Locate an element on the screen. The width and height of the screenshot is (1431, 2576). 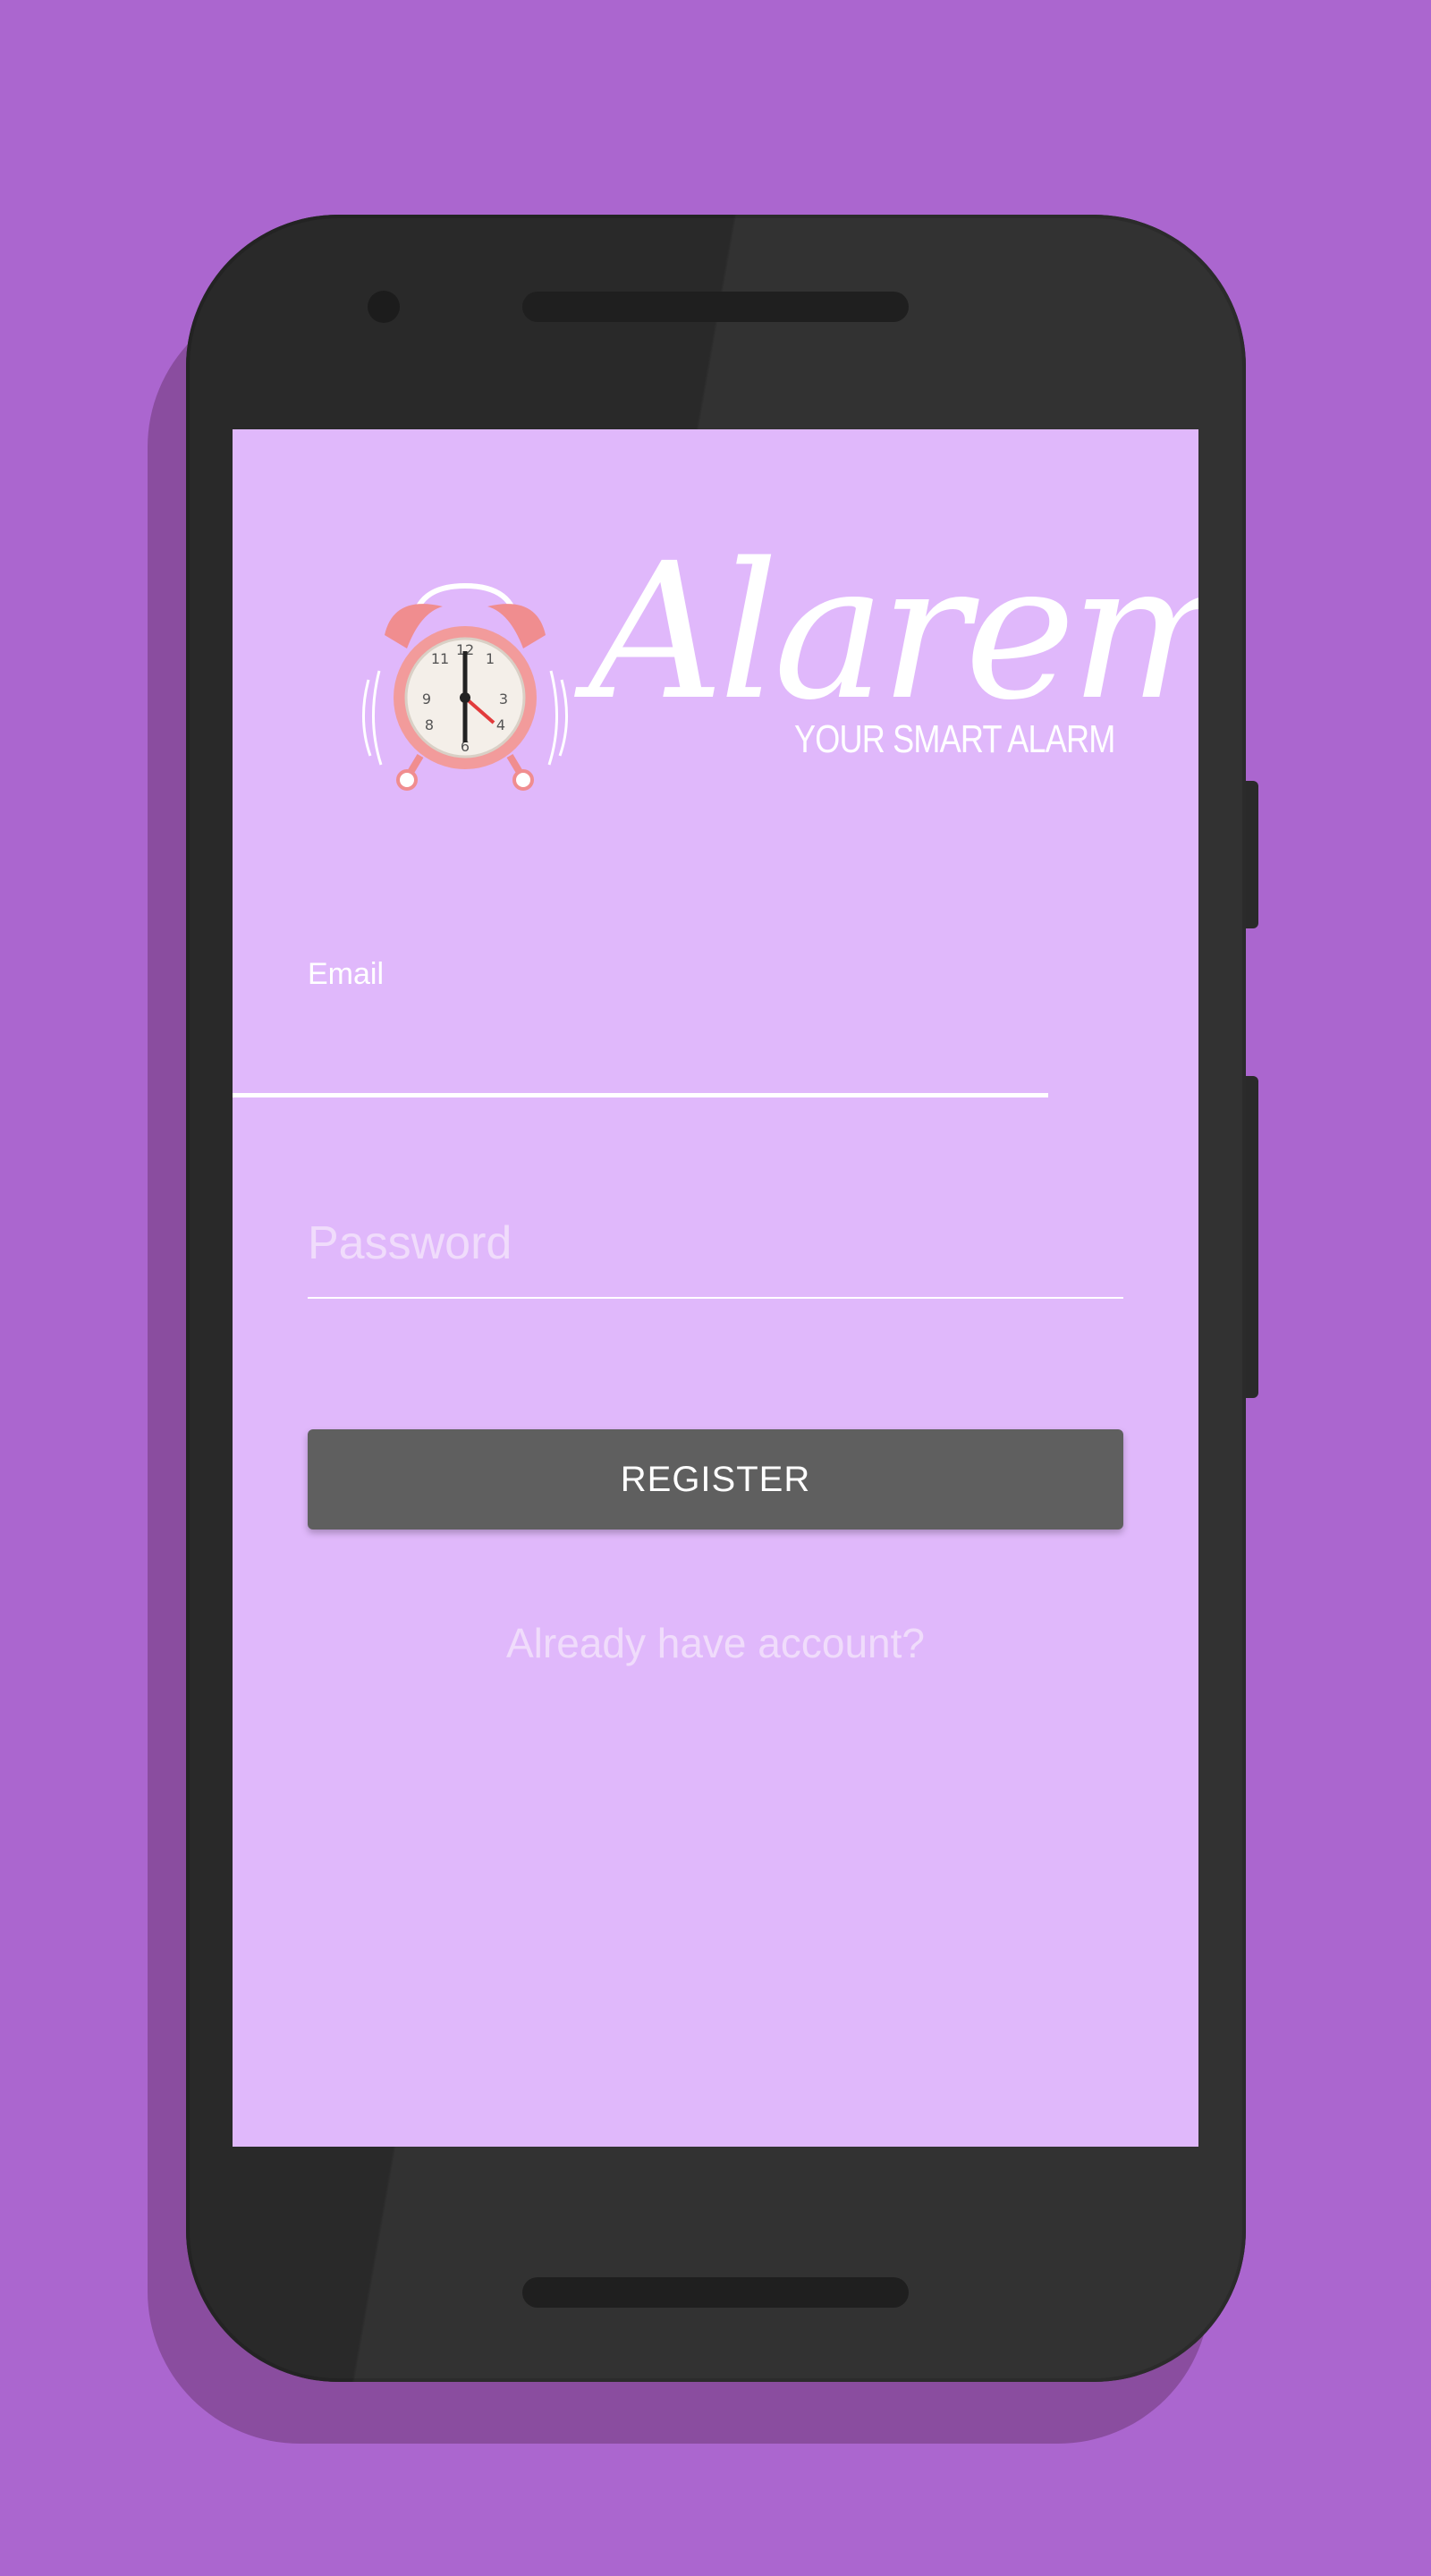
password-input is located at coordinates (718, 1244).